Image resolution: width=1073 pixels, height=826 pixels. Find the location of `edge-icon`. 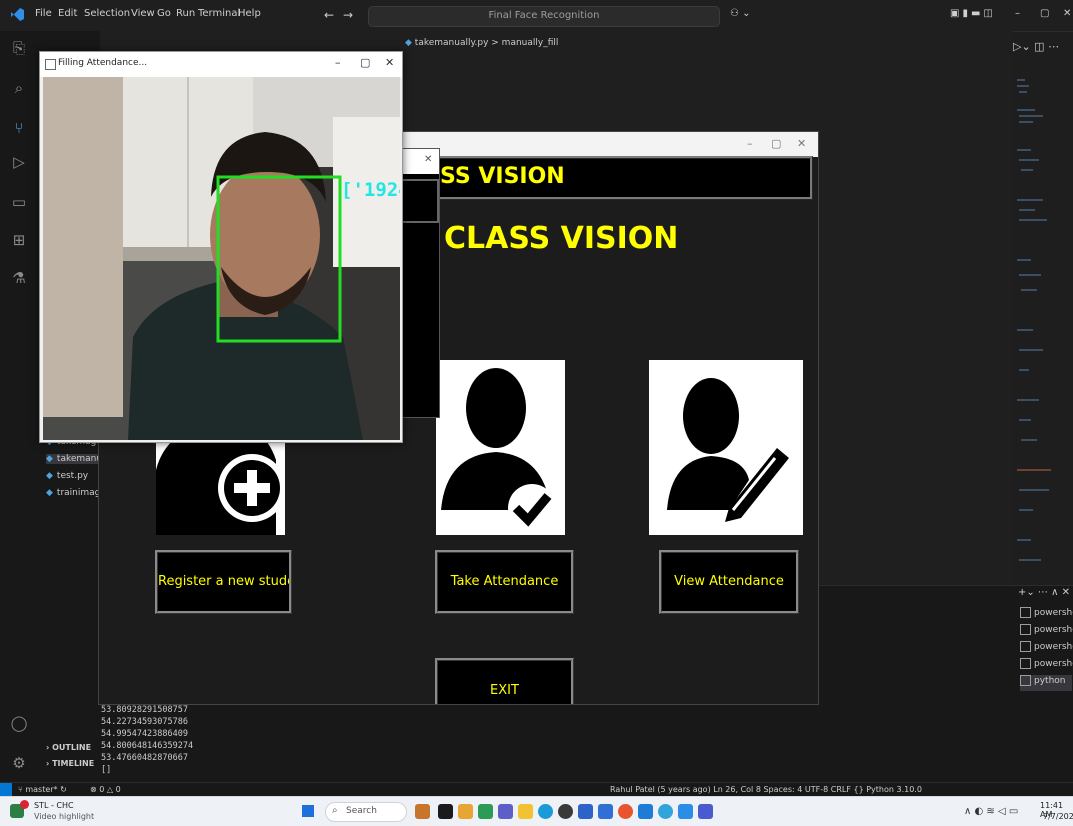

edge-icon is located at coordinates (545, 811).